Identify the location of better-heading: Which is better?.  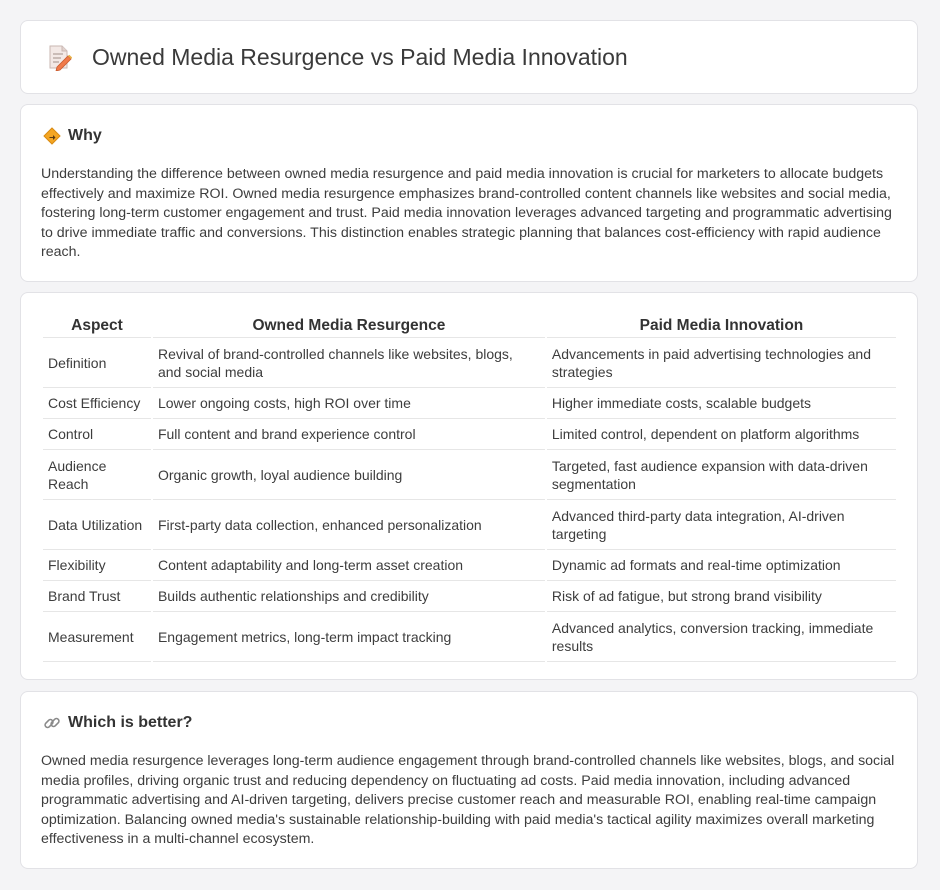
(130, 722).